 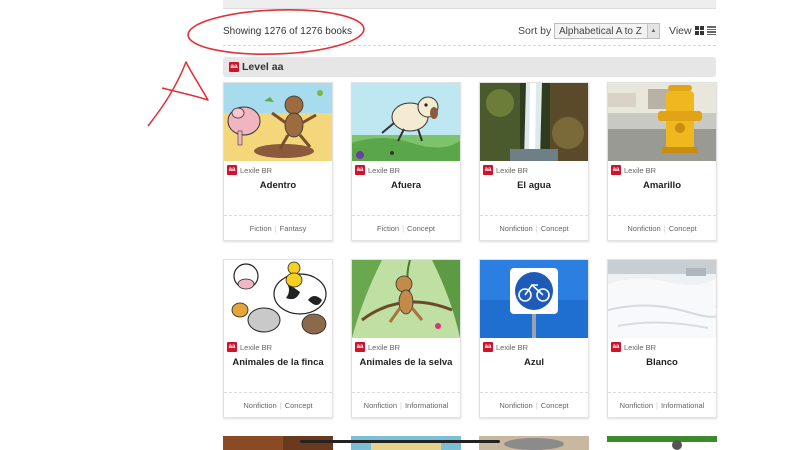 What do you see at coordinates (653, 31) in the screenshot?
I see `chevron-down-icon: ▲` at bounding box center [653, 31].